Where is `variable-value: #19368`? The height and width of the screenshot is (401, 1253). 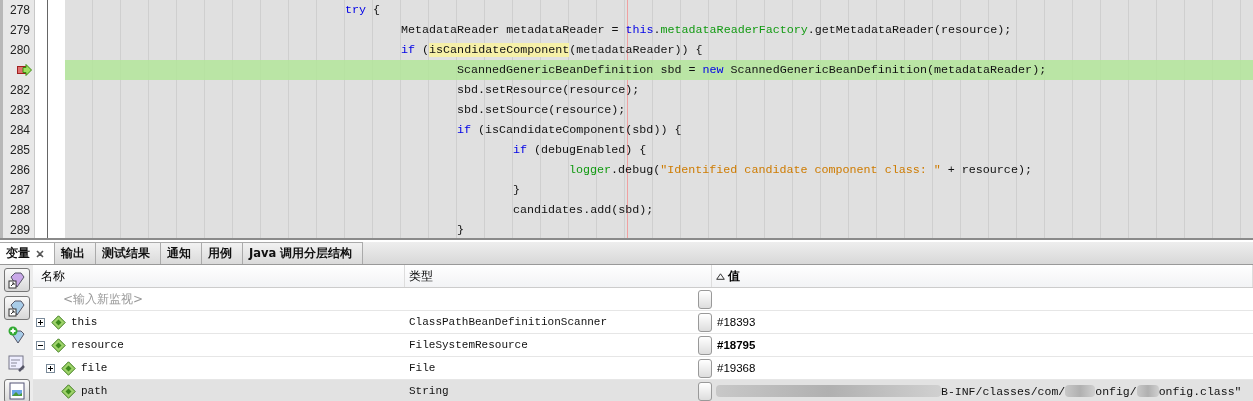 variable-value: #19368 is located at coordinates (736, 368).